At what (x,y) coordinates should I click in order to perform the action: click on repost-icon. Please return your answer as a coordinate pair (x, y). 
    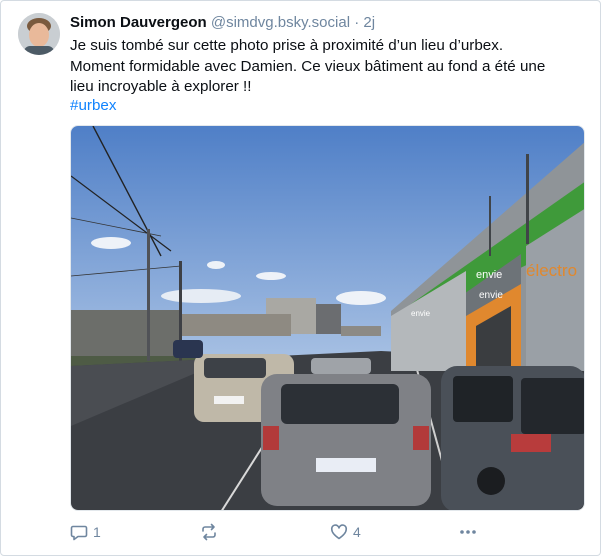
    Looking at the image, I should click on (209, 532).